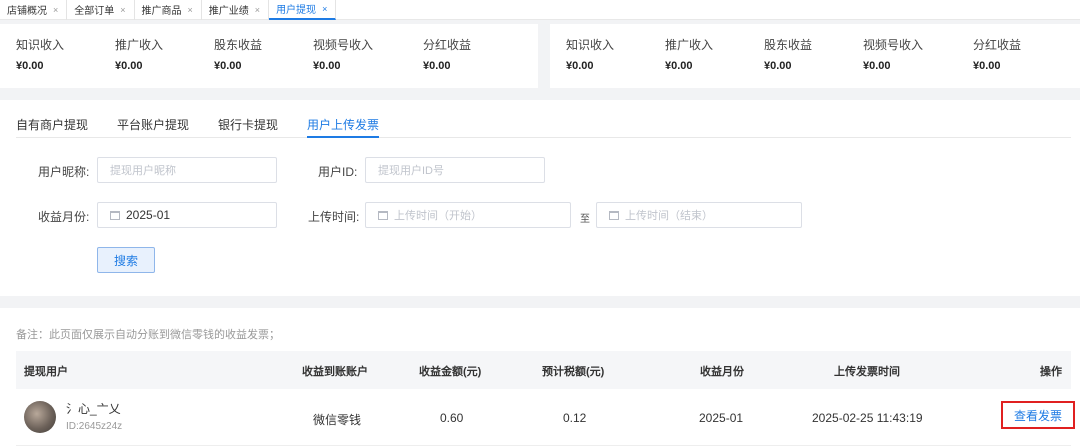 This screenshot has height=446, width=1080. I want to click on col-header-account: 收益到账账户, so click(335, 372).